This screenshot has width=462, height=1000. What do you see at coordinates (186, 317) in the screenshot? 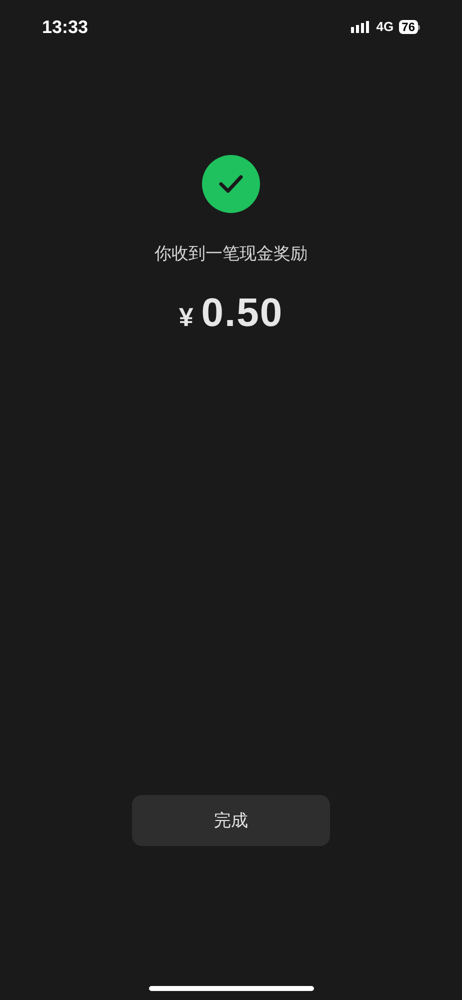
I see `currency-symbol: ¥` at bounding box center [186, 317].